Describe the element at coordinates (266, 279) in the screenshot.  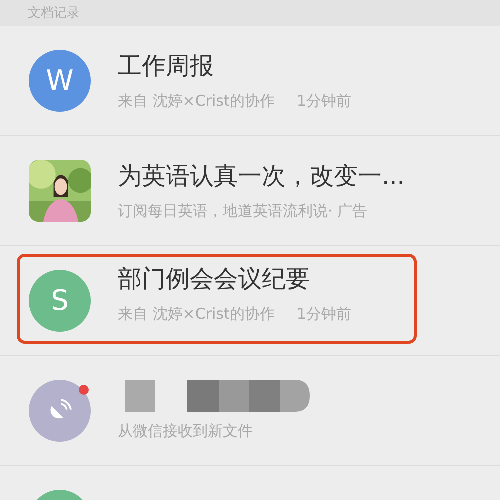
I see `record-title: 部门例会会议纪要` at that location.